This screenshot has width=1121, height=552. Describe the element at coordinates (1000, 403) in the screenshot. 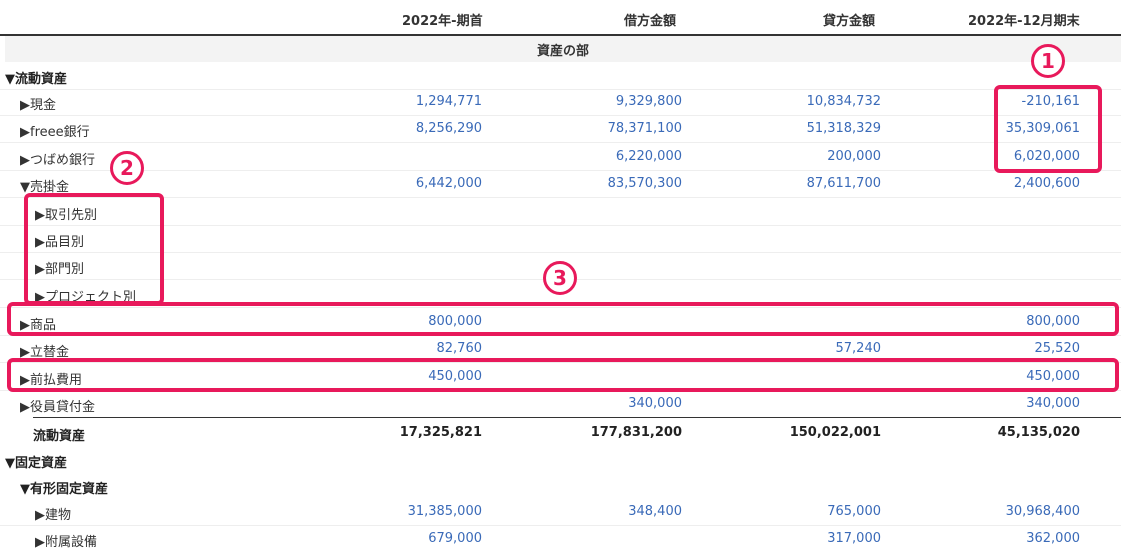

I see `cell-closing: 340,000` at that location.